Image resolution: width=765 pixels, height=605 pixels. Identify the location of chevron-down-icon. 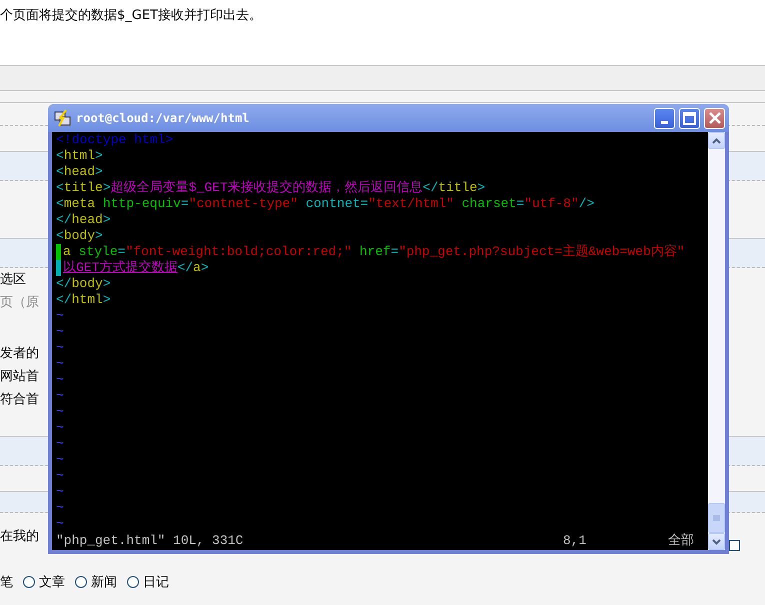
(716, 541).